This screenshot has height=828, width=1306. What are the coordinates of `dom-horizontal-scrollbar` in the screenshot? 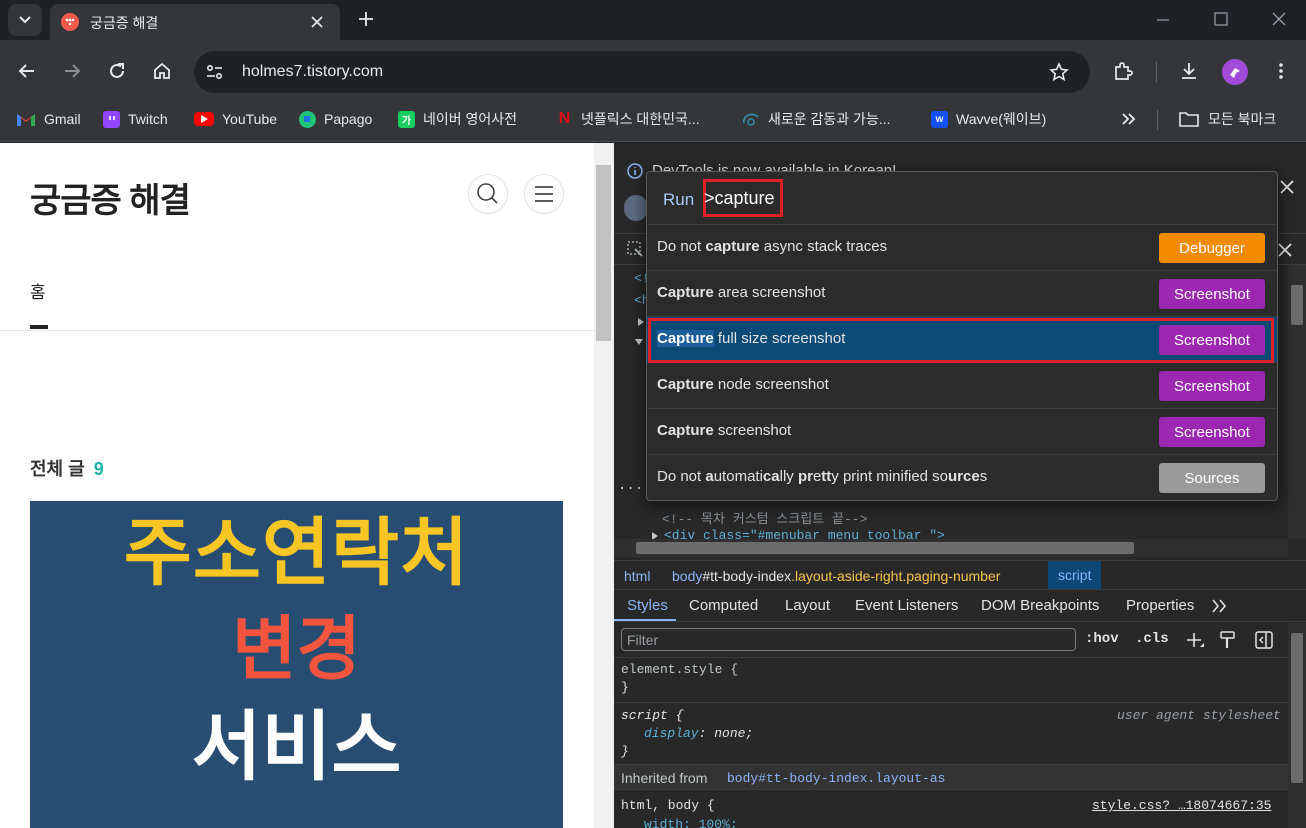 It's located at (951, 548).